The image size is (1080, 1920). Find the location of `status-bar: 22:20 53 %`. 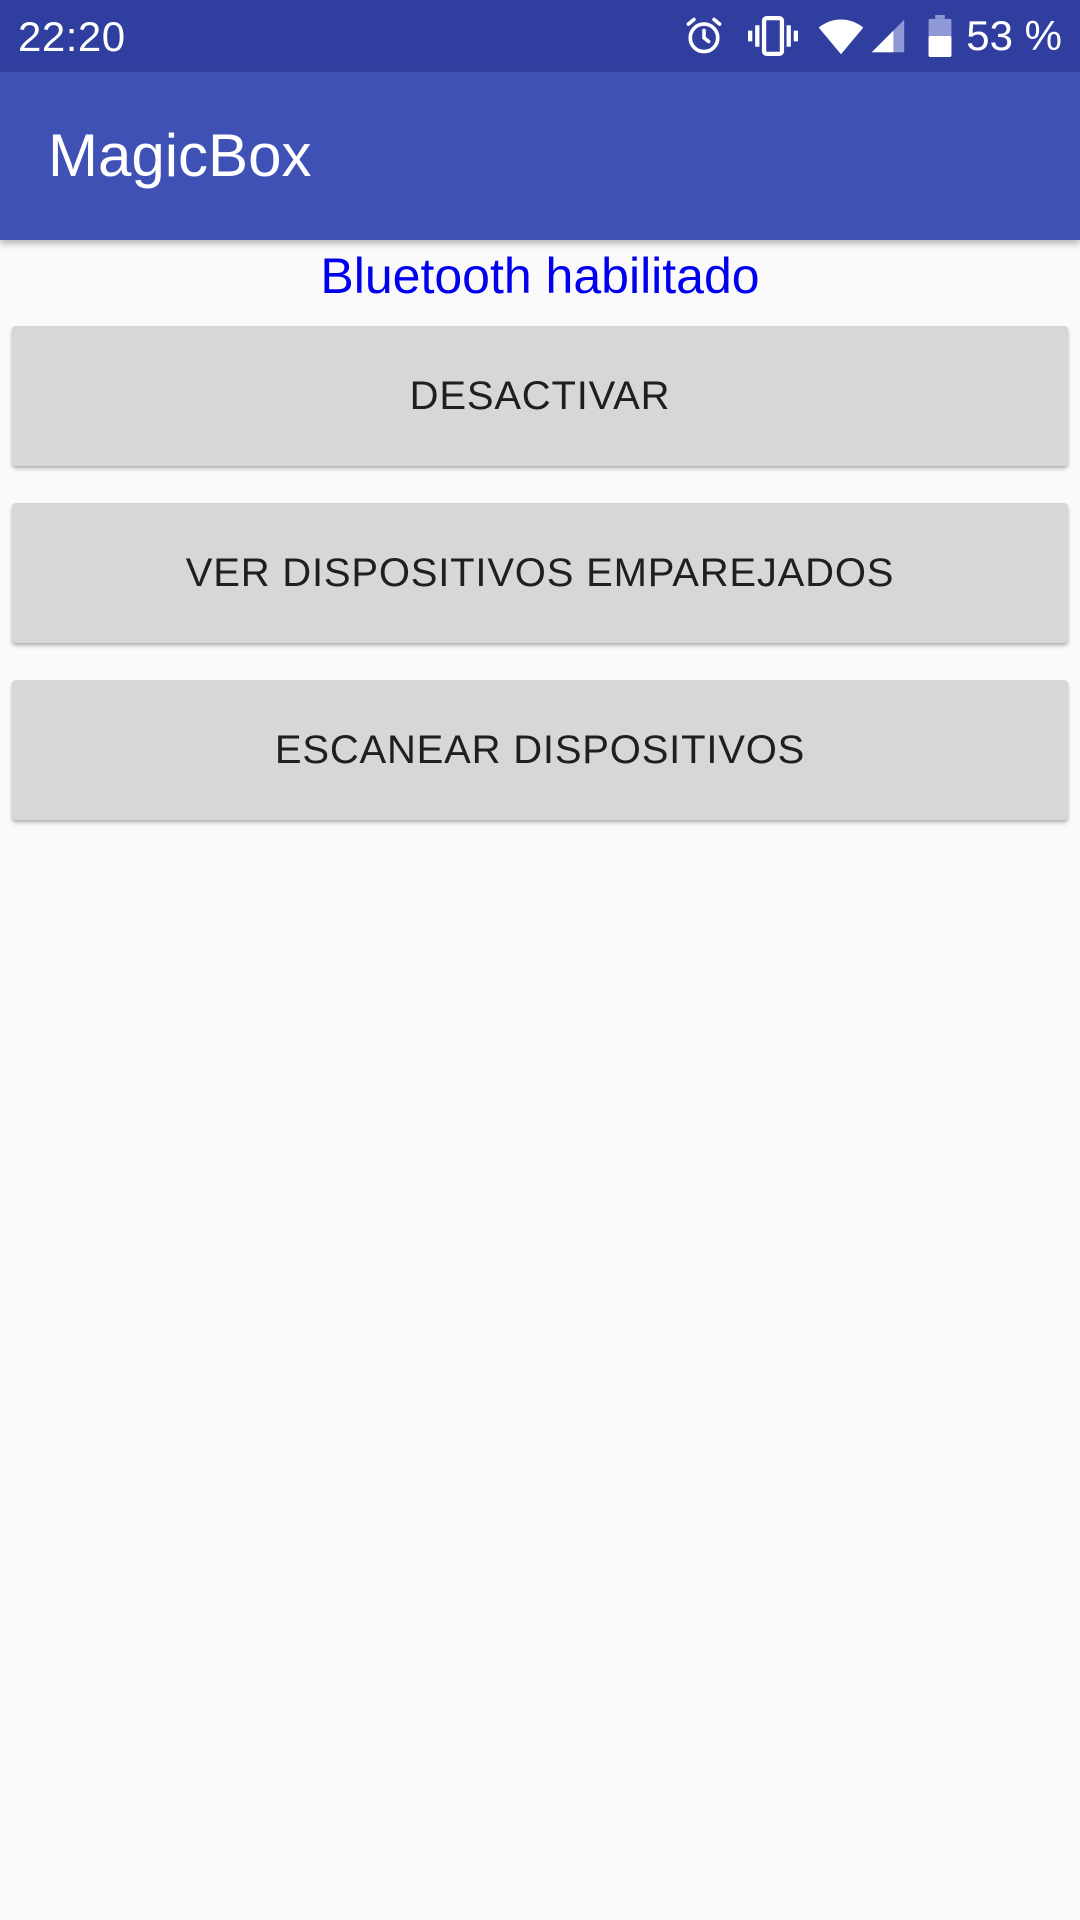

status-bar: 22:20 53 % is located at coordinates (540, 36).